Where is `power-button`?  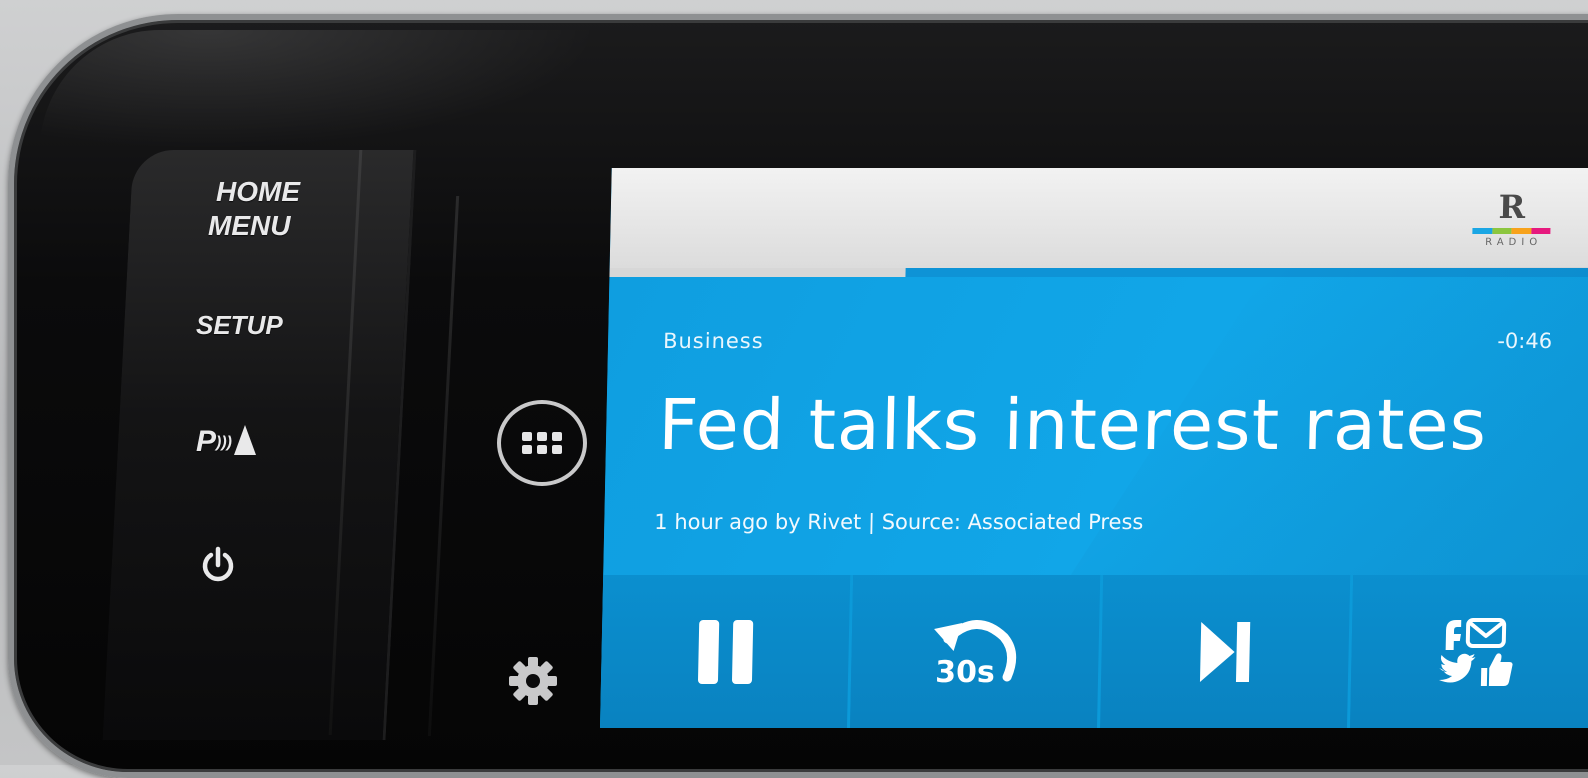
power-button is located at coordinates (218, 565).